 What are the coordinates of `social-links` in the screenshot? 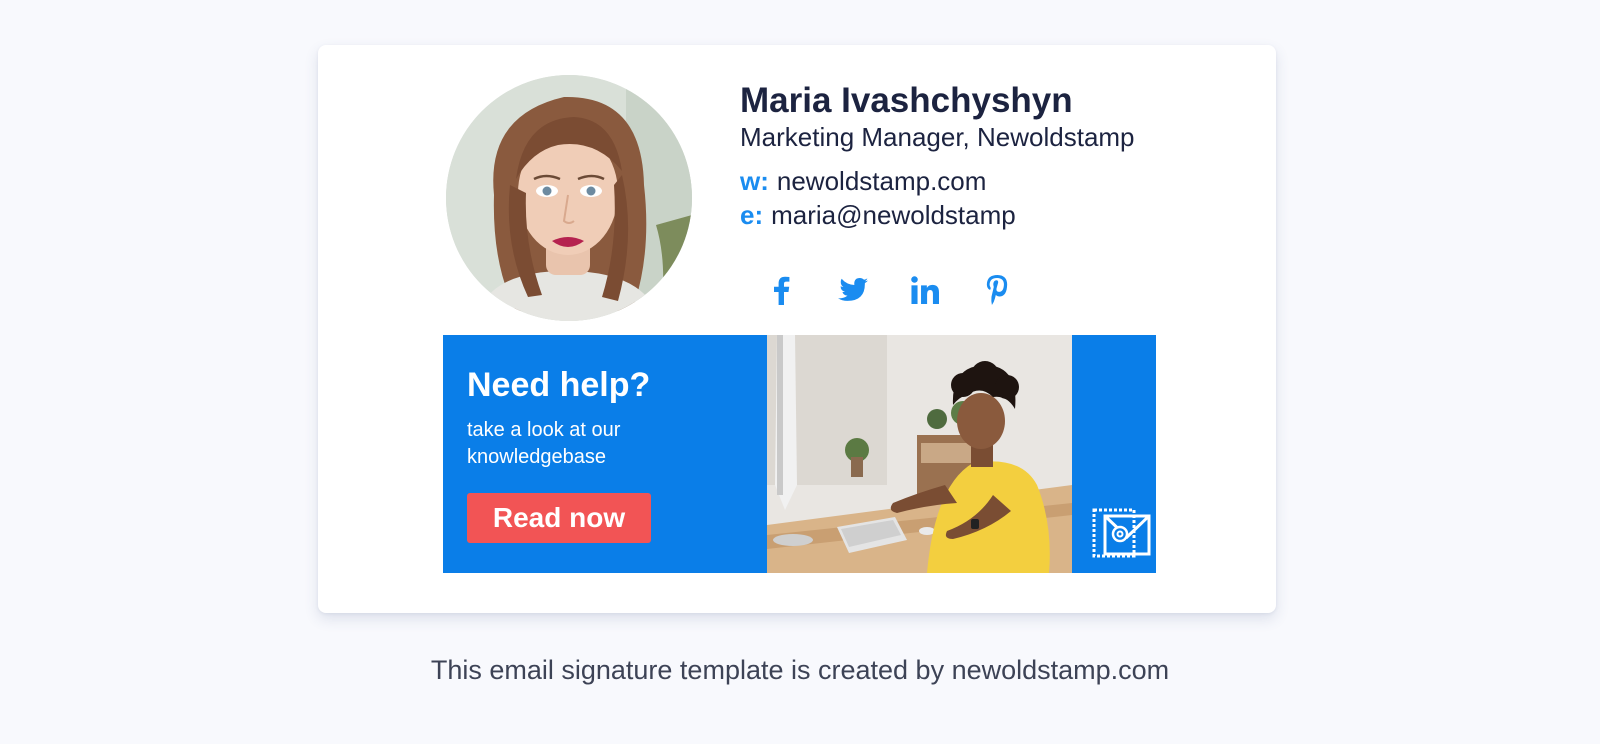 It's located at (889, 291).